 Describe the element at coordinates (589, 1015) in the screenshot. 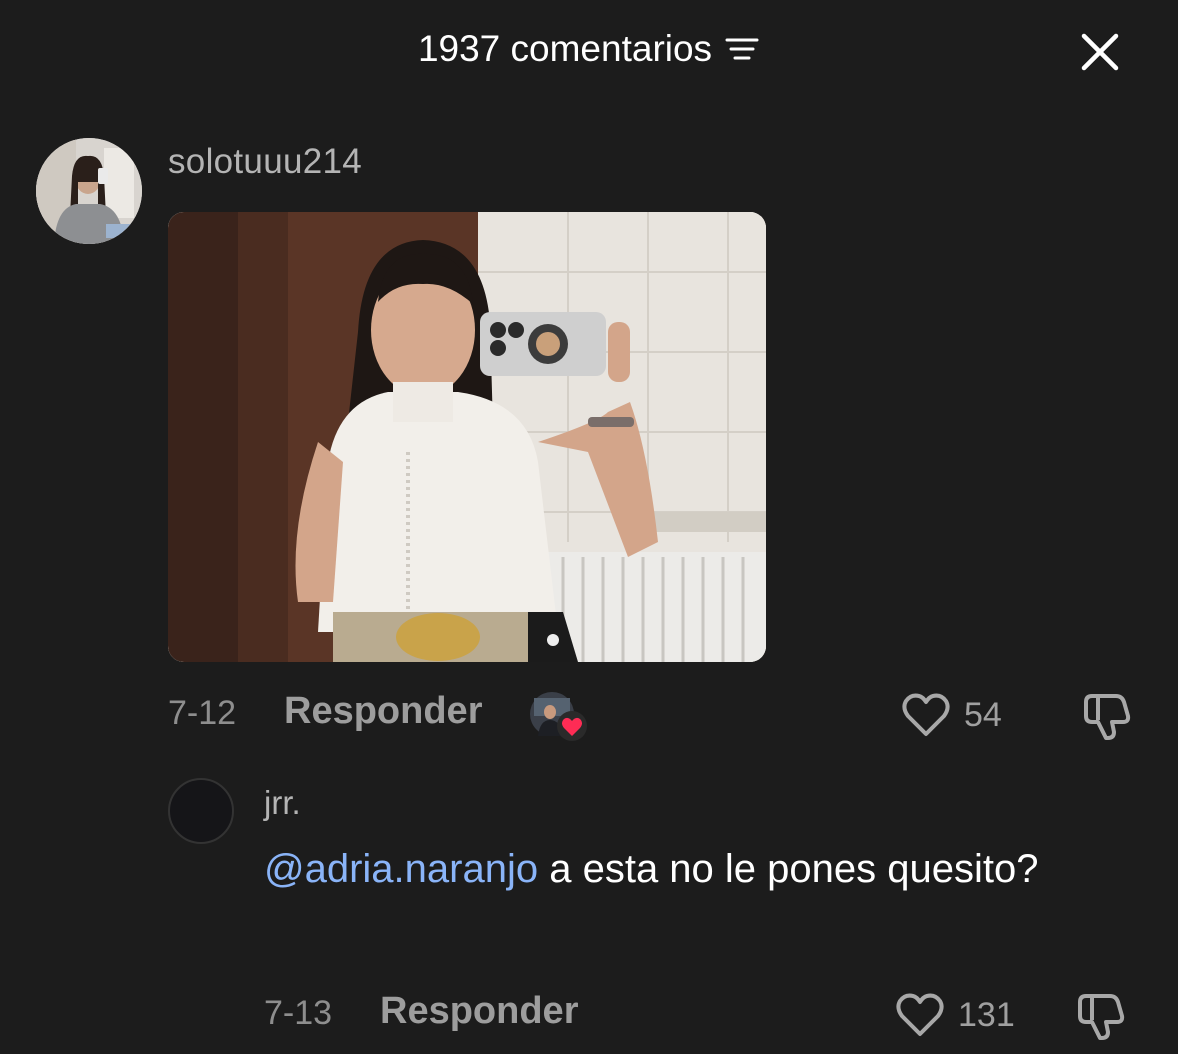

I see `comment-actions: 7-13 Responder 131` at that location.